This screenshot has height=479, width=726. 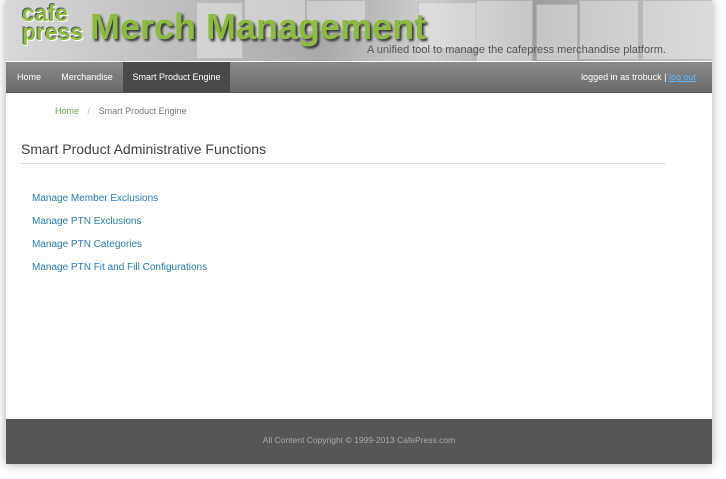 I want to click on list-item: Manage Member Exclusions, so click(x=119, y=201).